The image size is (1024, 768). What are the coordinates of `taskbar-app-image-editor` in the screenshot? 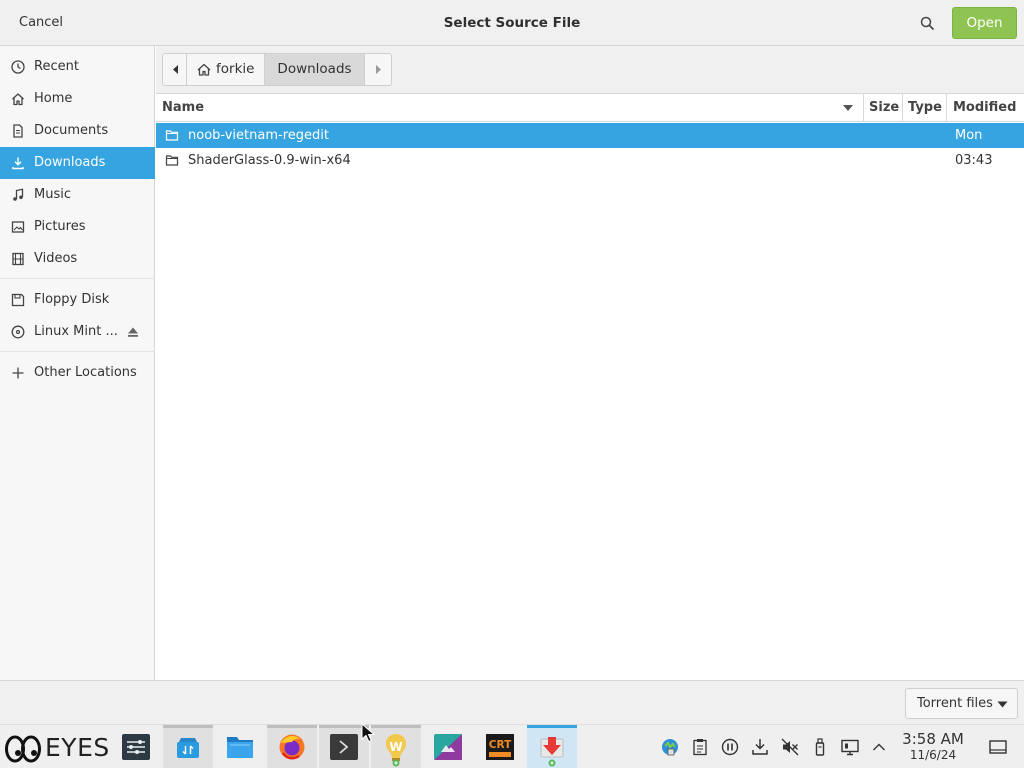 It's located at (448, 746).